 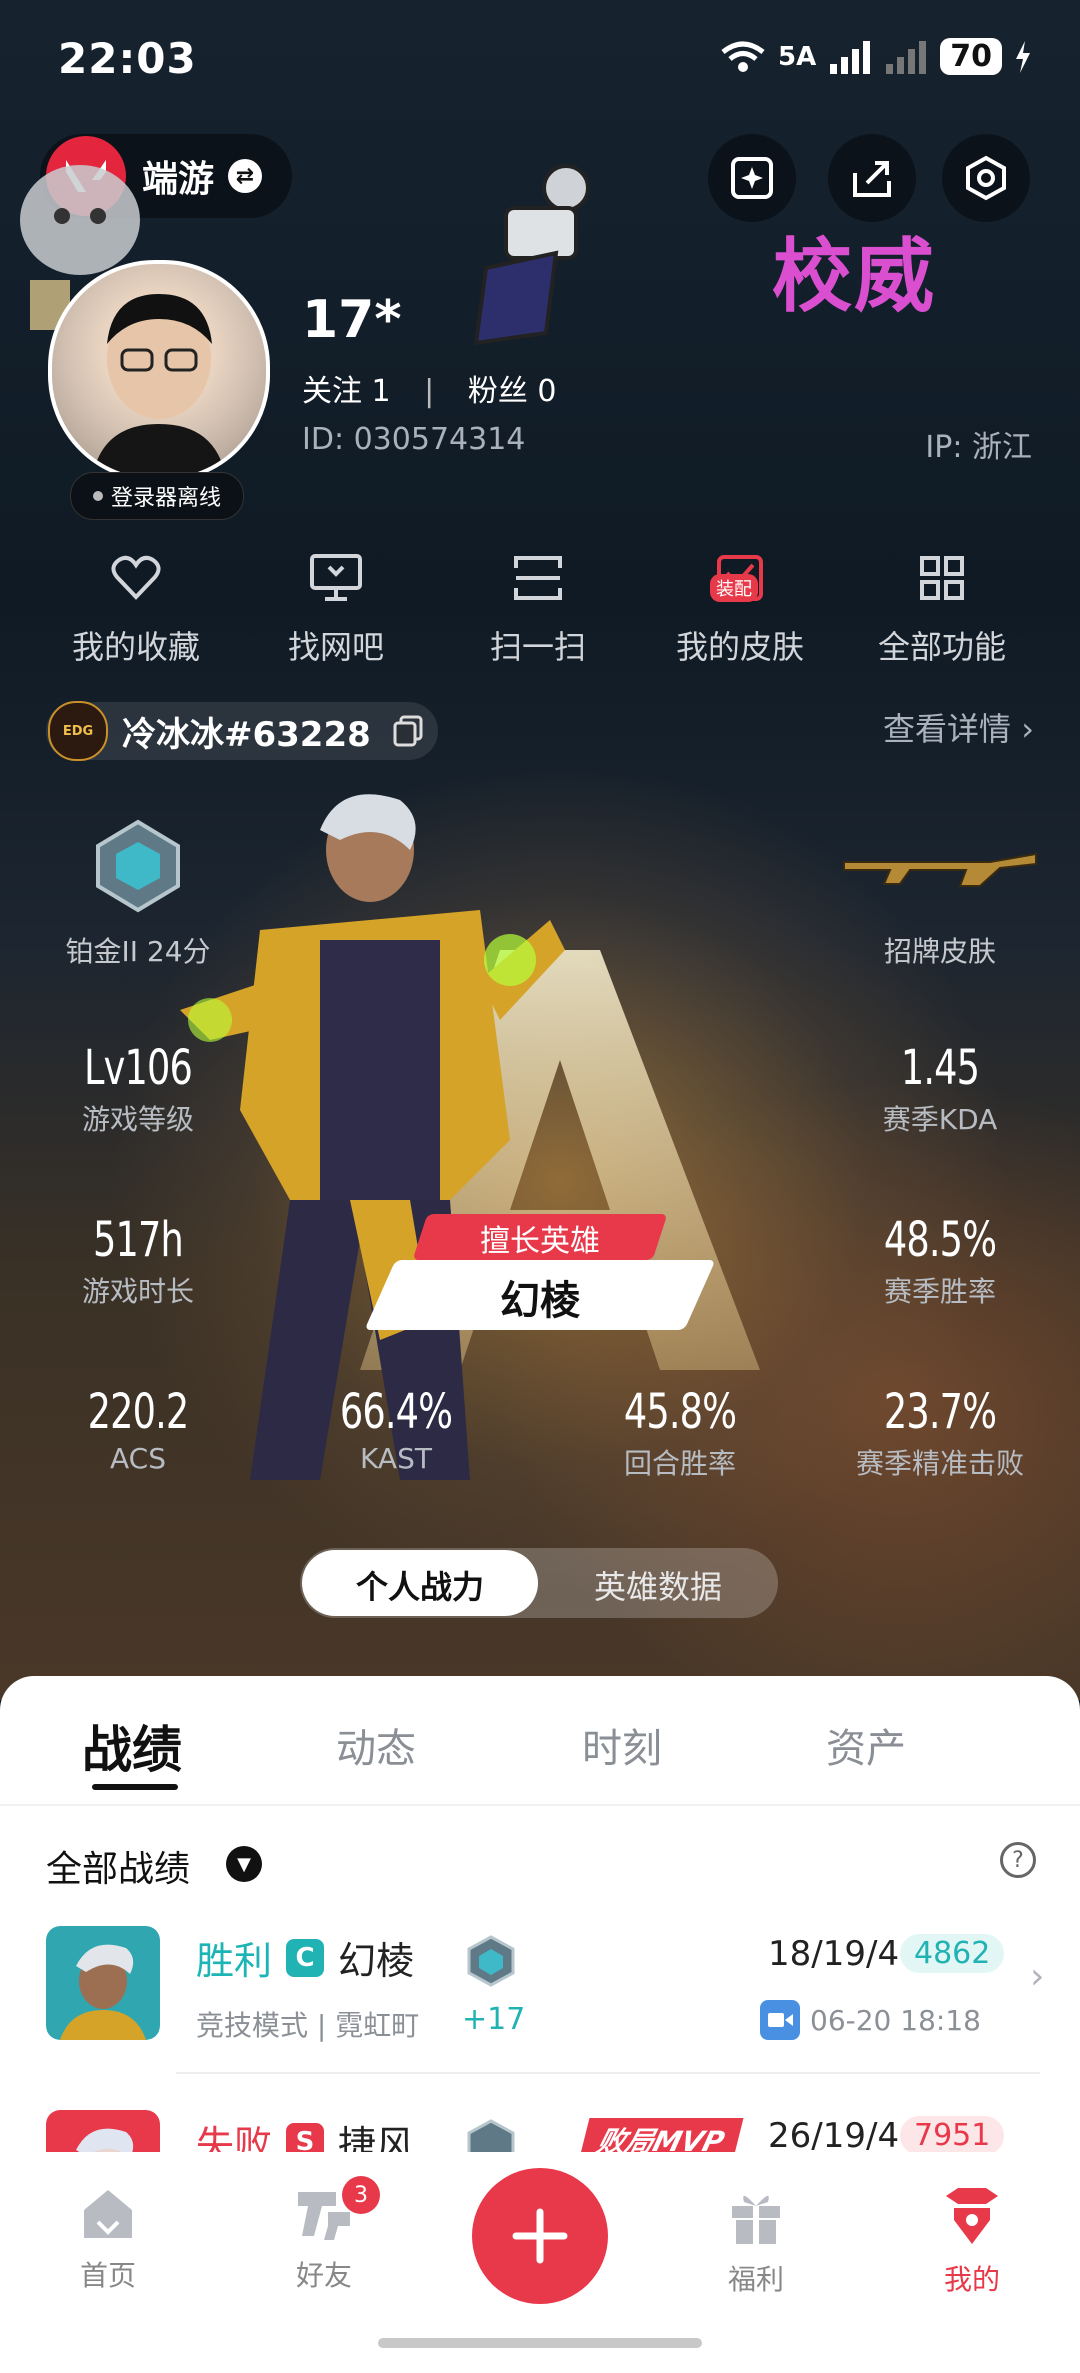 What do you see at coordinates (958, 727) in the screenshot?
I see `view-details-link: 查看详情 ›` at bounding box center [958, 727].